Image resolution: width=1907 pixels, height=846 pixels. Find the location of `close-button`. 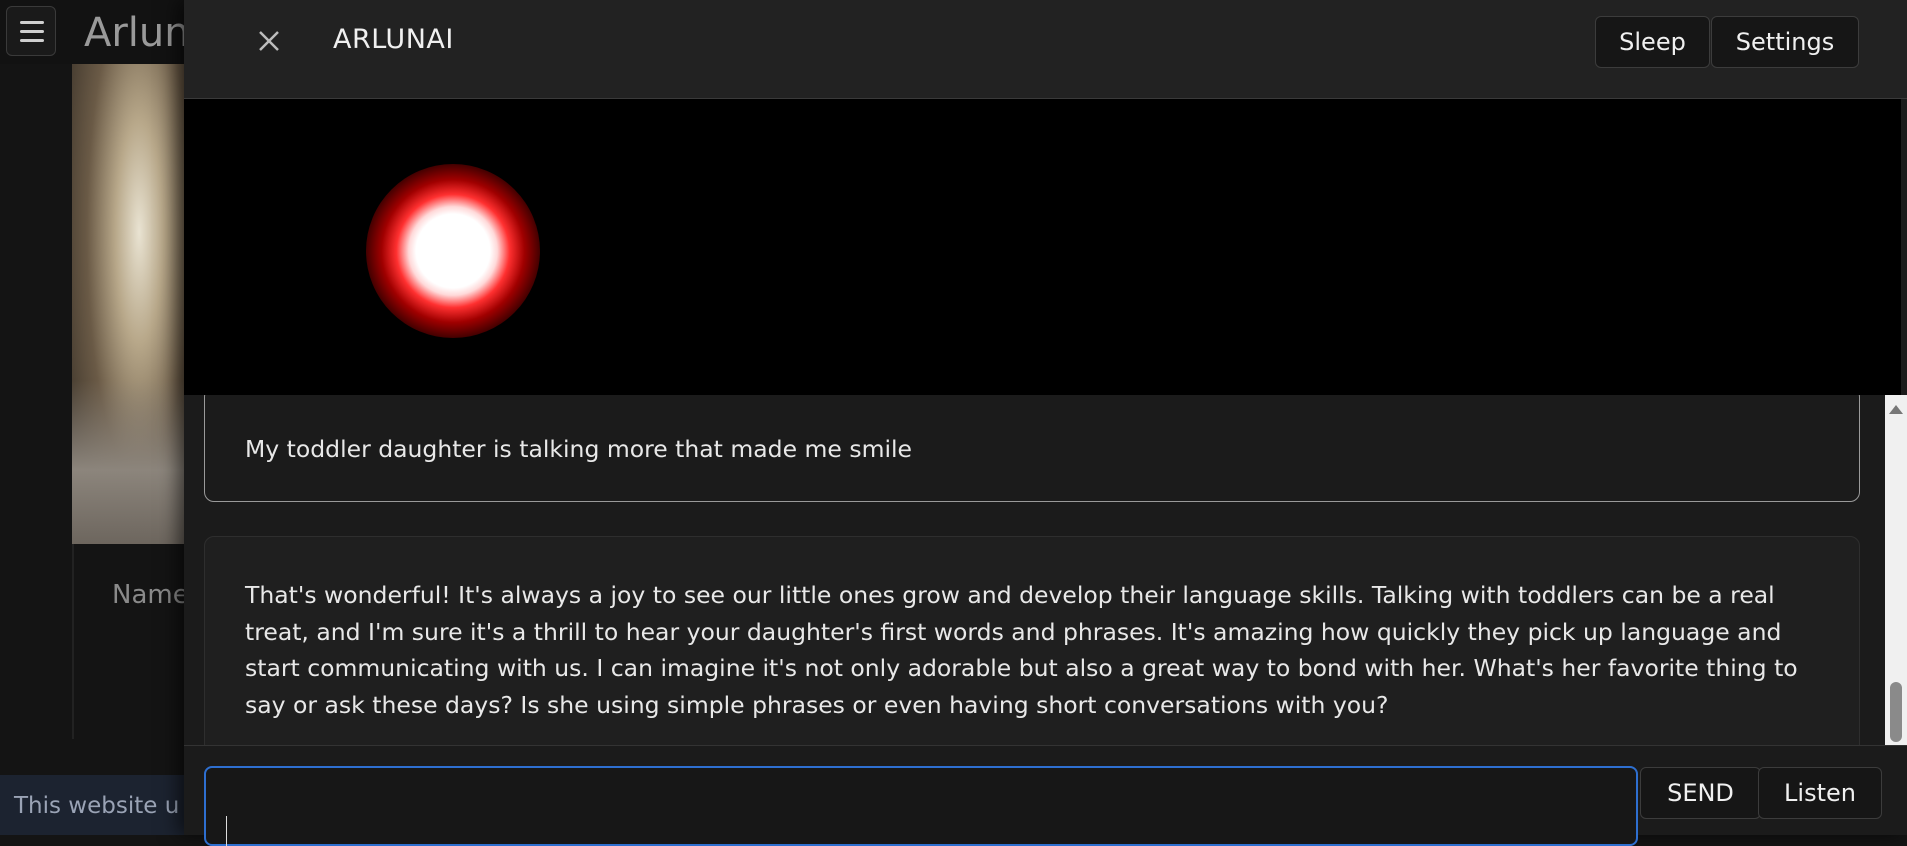

close-button is located at coordinates (269, 41).